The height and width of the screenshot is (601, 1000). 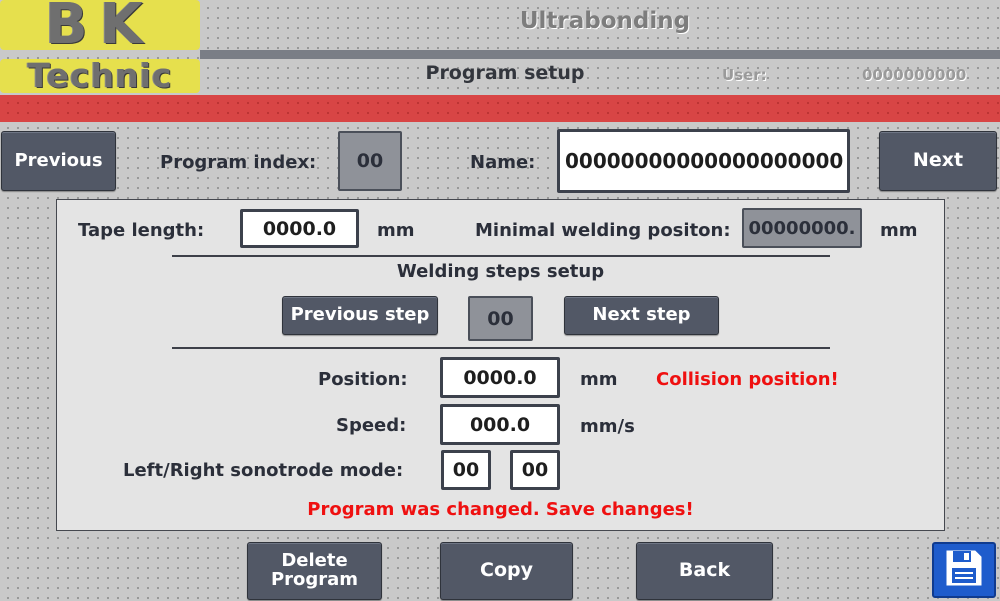 I want to click on min-welding-position-label: Minimal welding positon:, so click(x=603, y=230).